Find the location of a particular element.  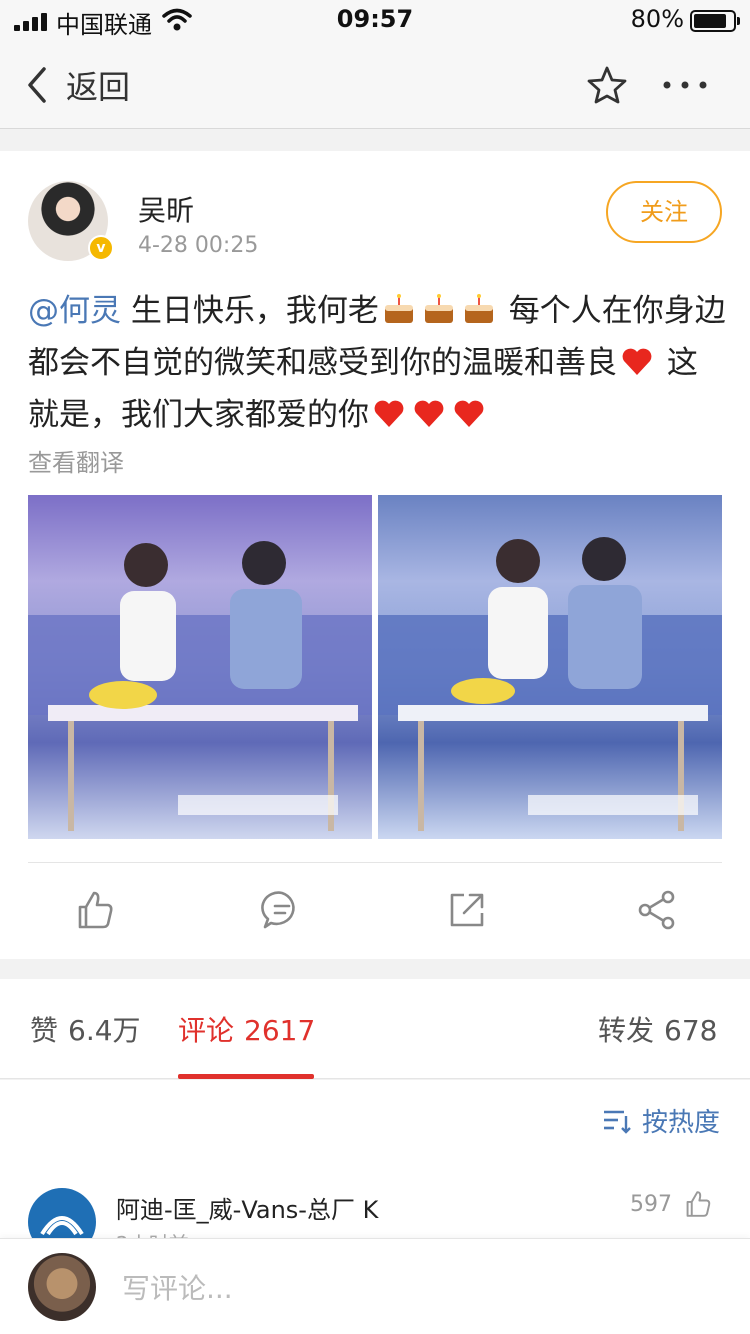

sort-label: 按热度 is located at coordinates (680, 1123).